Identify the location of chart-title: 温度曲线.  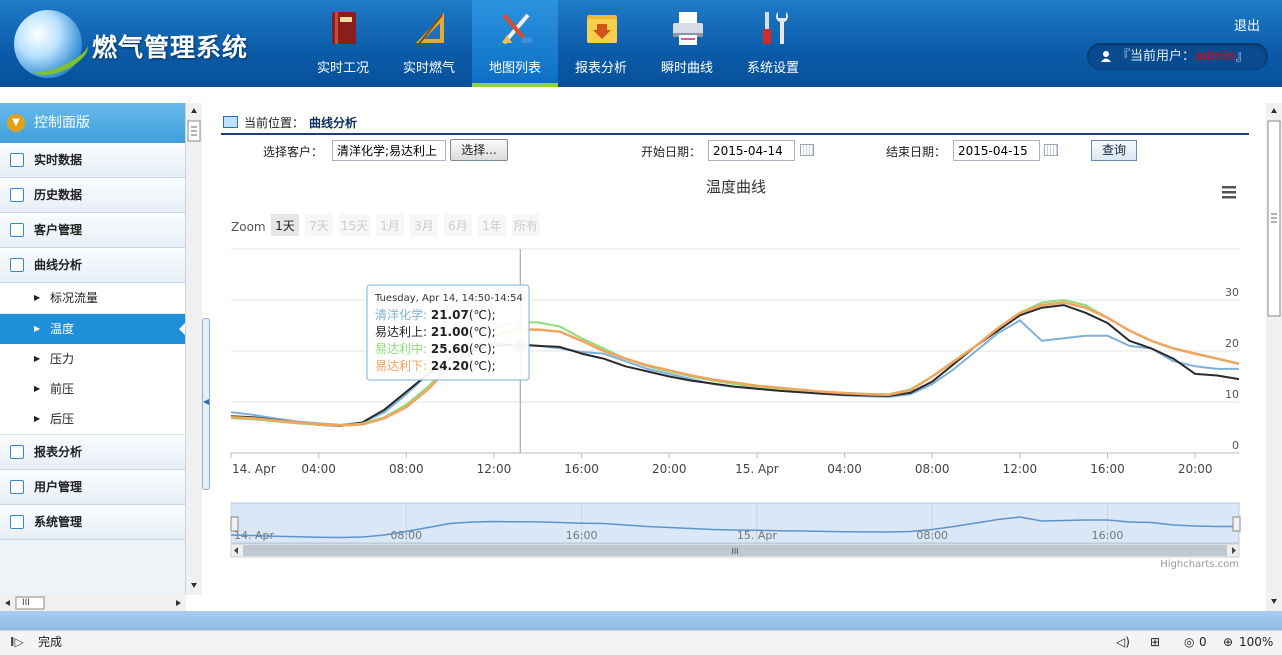
(736, 187).